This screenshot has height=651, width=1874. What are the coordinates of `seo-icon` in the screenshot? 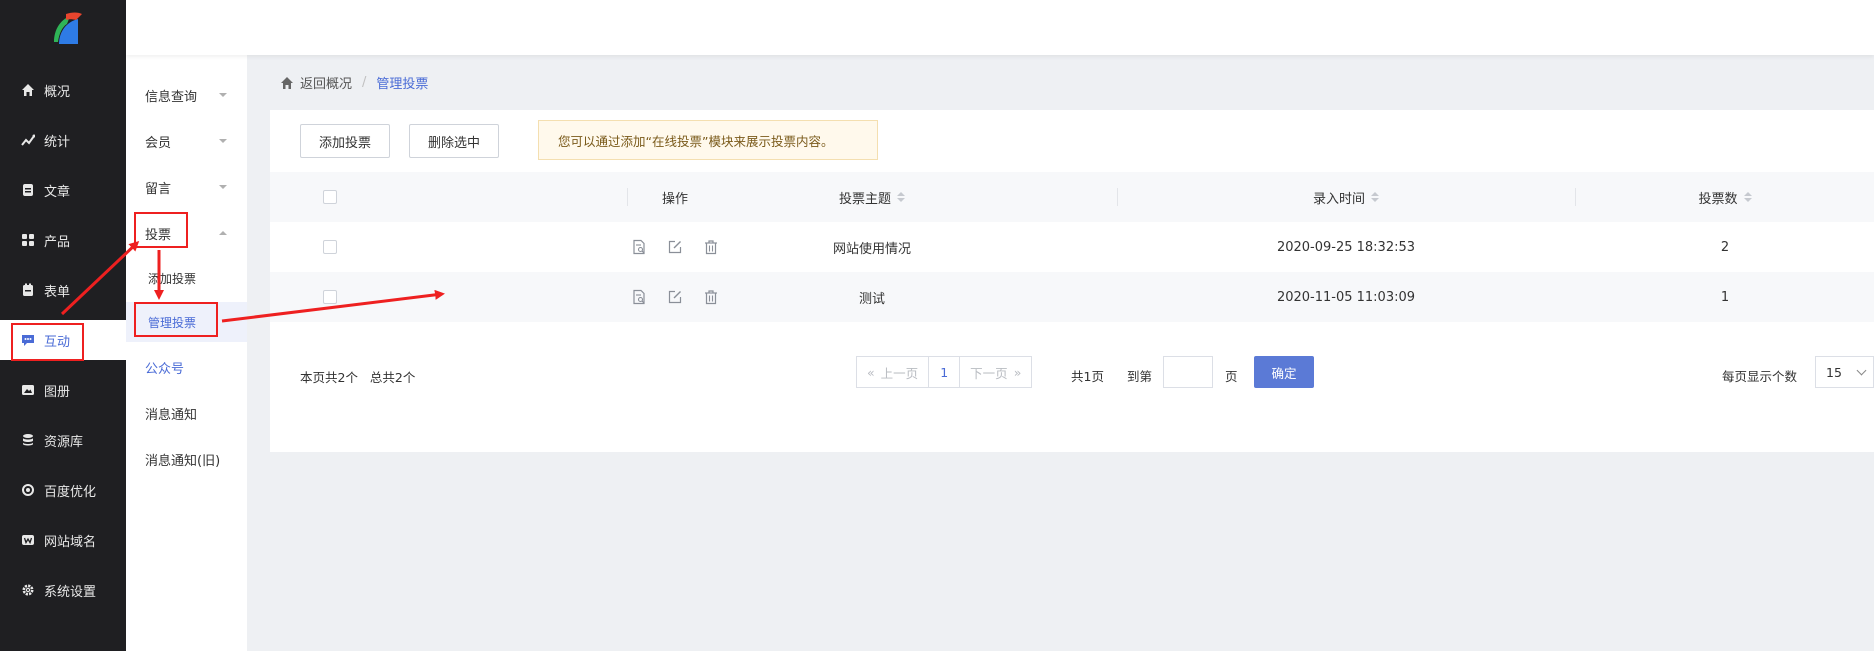 It's located at (28, 490).